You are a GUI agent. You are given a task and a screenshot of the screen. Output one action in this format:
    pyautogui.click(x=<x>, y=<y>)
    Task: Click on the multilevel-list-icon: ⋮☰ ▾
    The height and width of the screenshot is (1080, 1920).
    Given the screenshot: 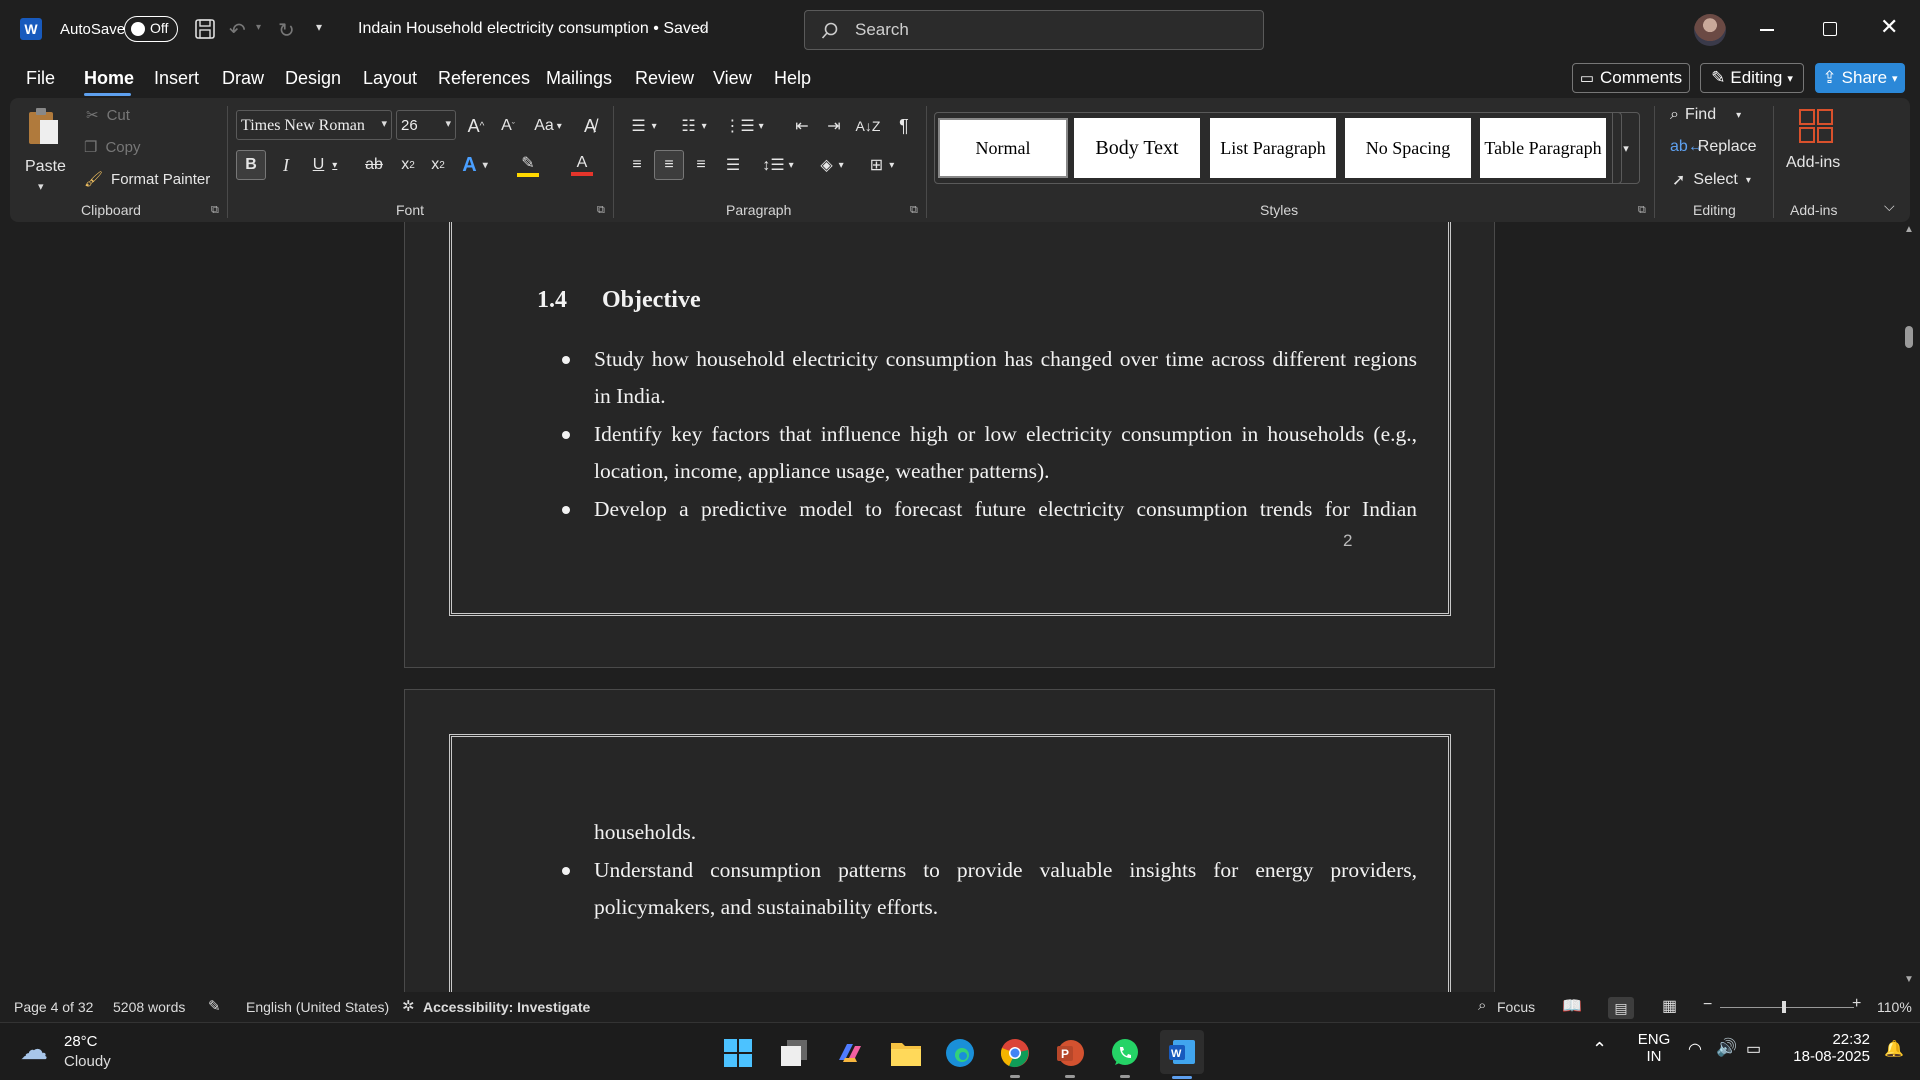 What is the action you would take?
    pyautogui.click(x=744, y=126)
    